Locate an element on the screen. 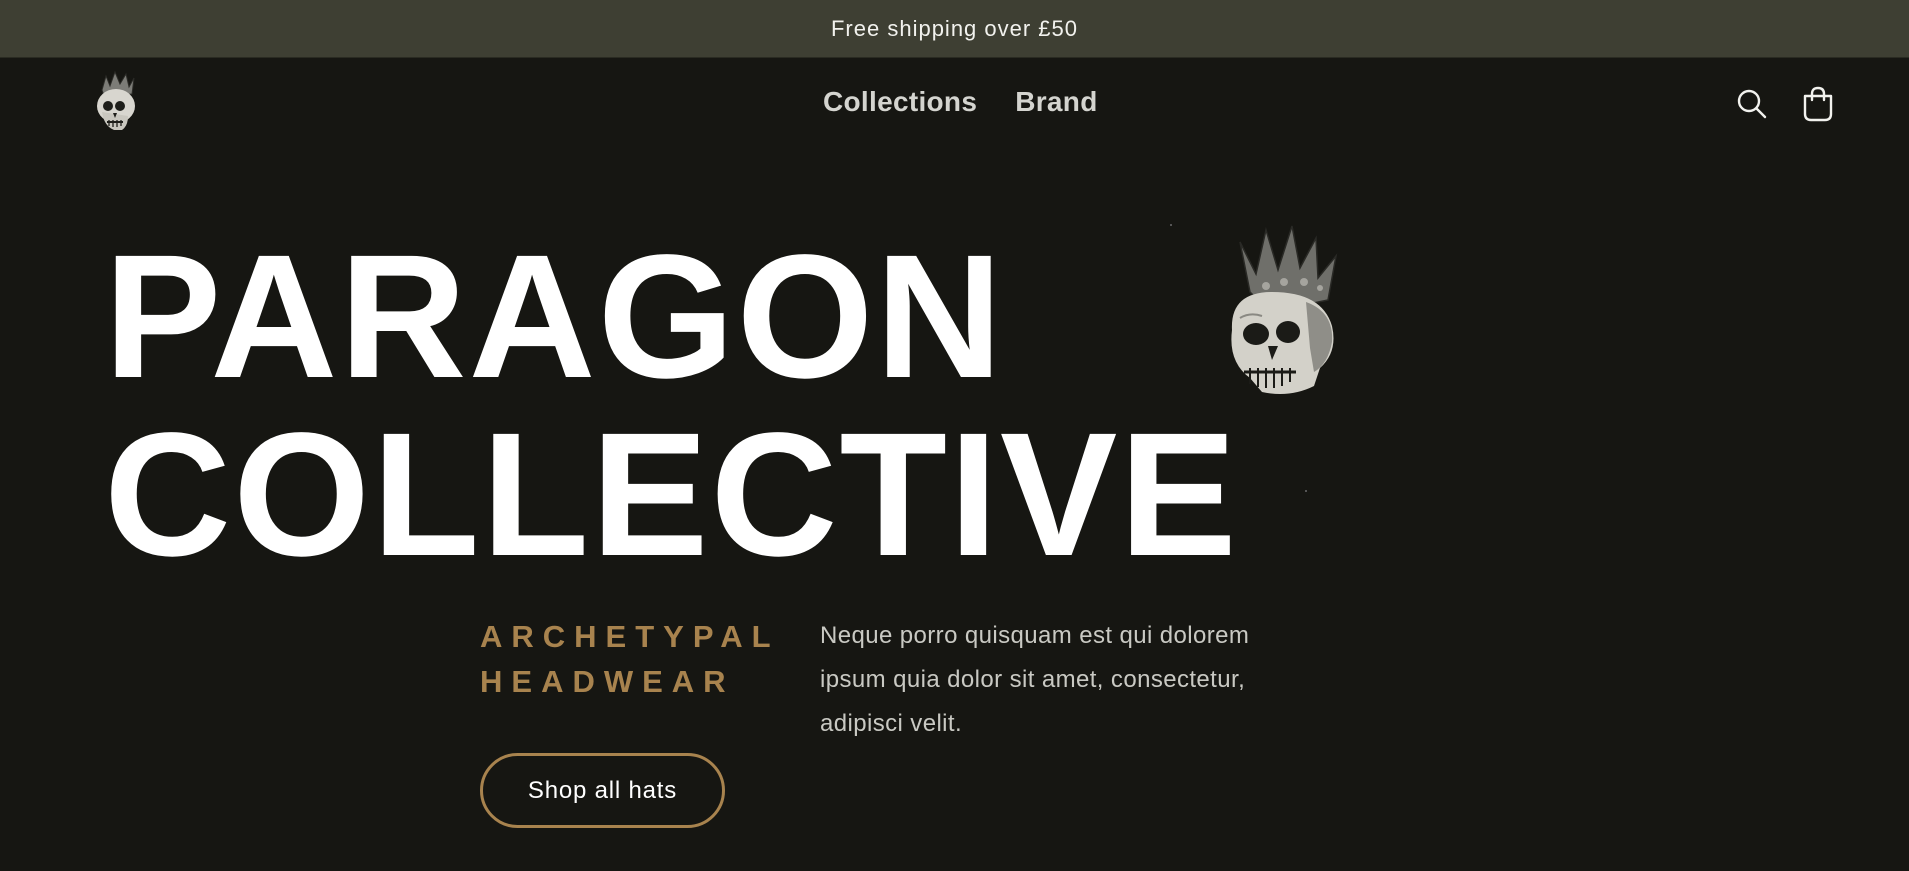  hero-title-line1: PARAGON is located at coordinates (554, 317).